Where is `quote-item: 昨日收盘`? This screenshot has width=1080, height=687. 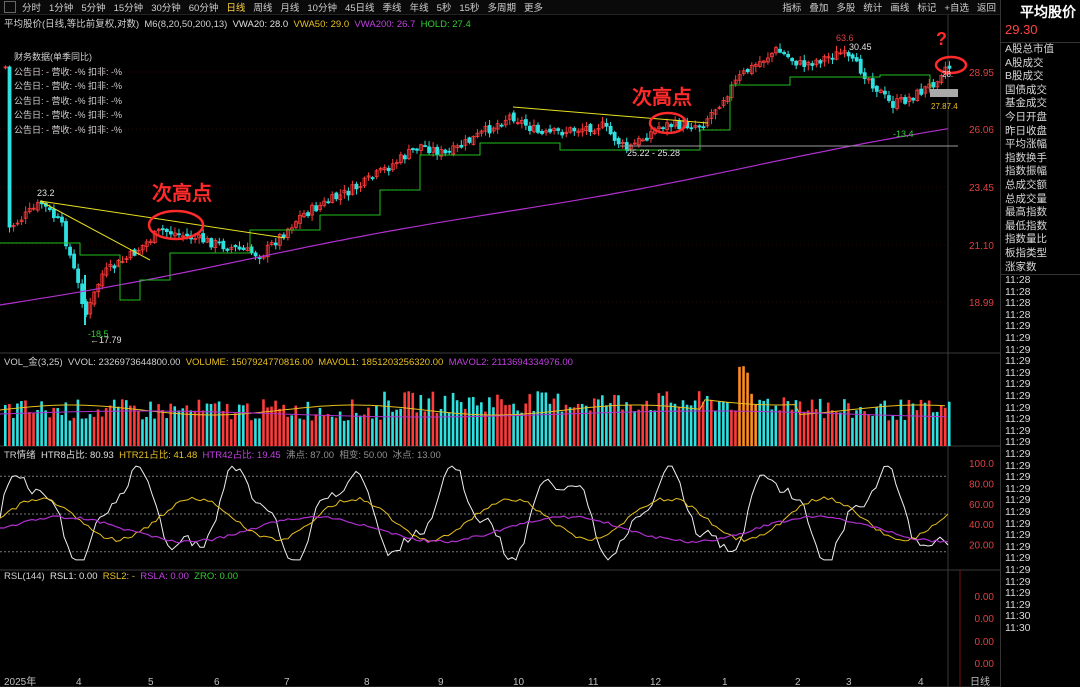
quote-item: 昨日收盘 is located at coordinates (1040, 132).